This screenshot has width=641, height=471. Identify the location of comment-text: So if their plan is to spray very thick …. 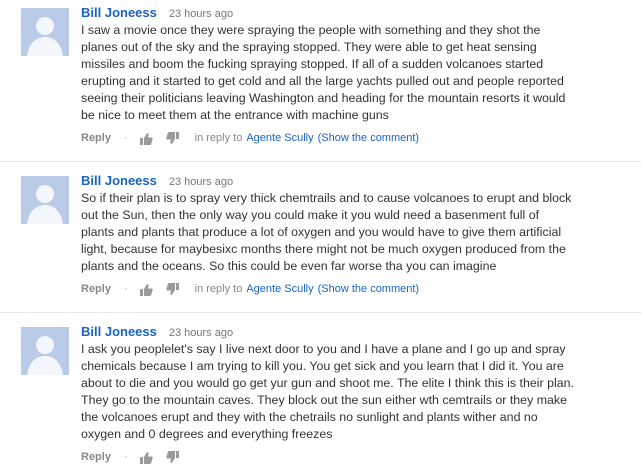
(326, 232).